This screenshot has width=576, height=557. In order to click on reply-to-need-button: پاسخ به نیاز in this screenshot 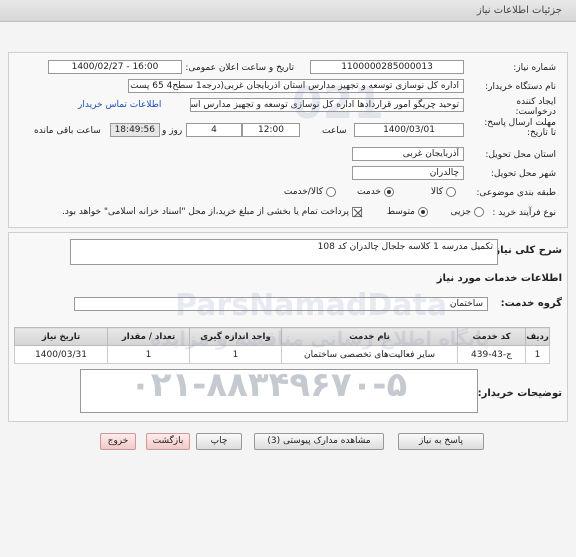, I will do `click(441, 441)`.